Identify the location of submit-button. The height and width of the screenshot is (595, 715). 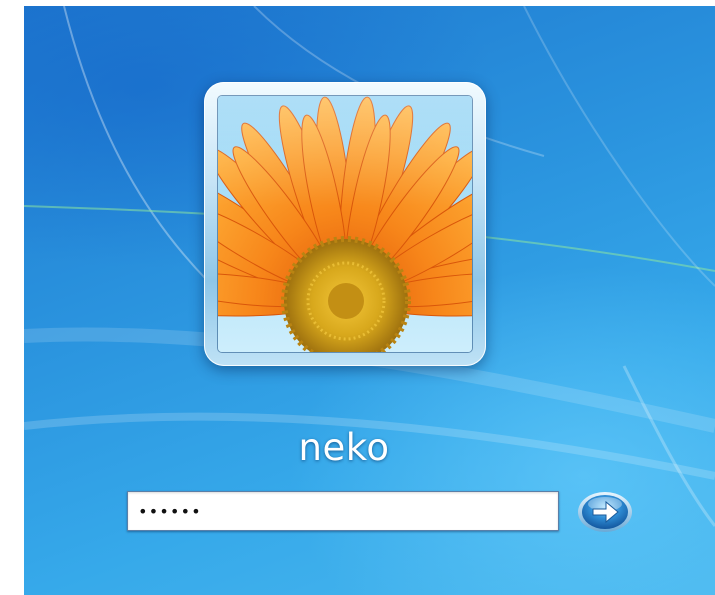
(605, 512).